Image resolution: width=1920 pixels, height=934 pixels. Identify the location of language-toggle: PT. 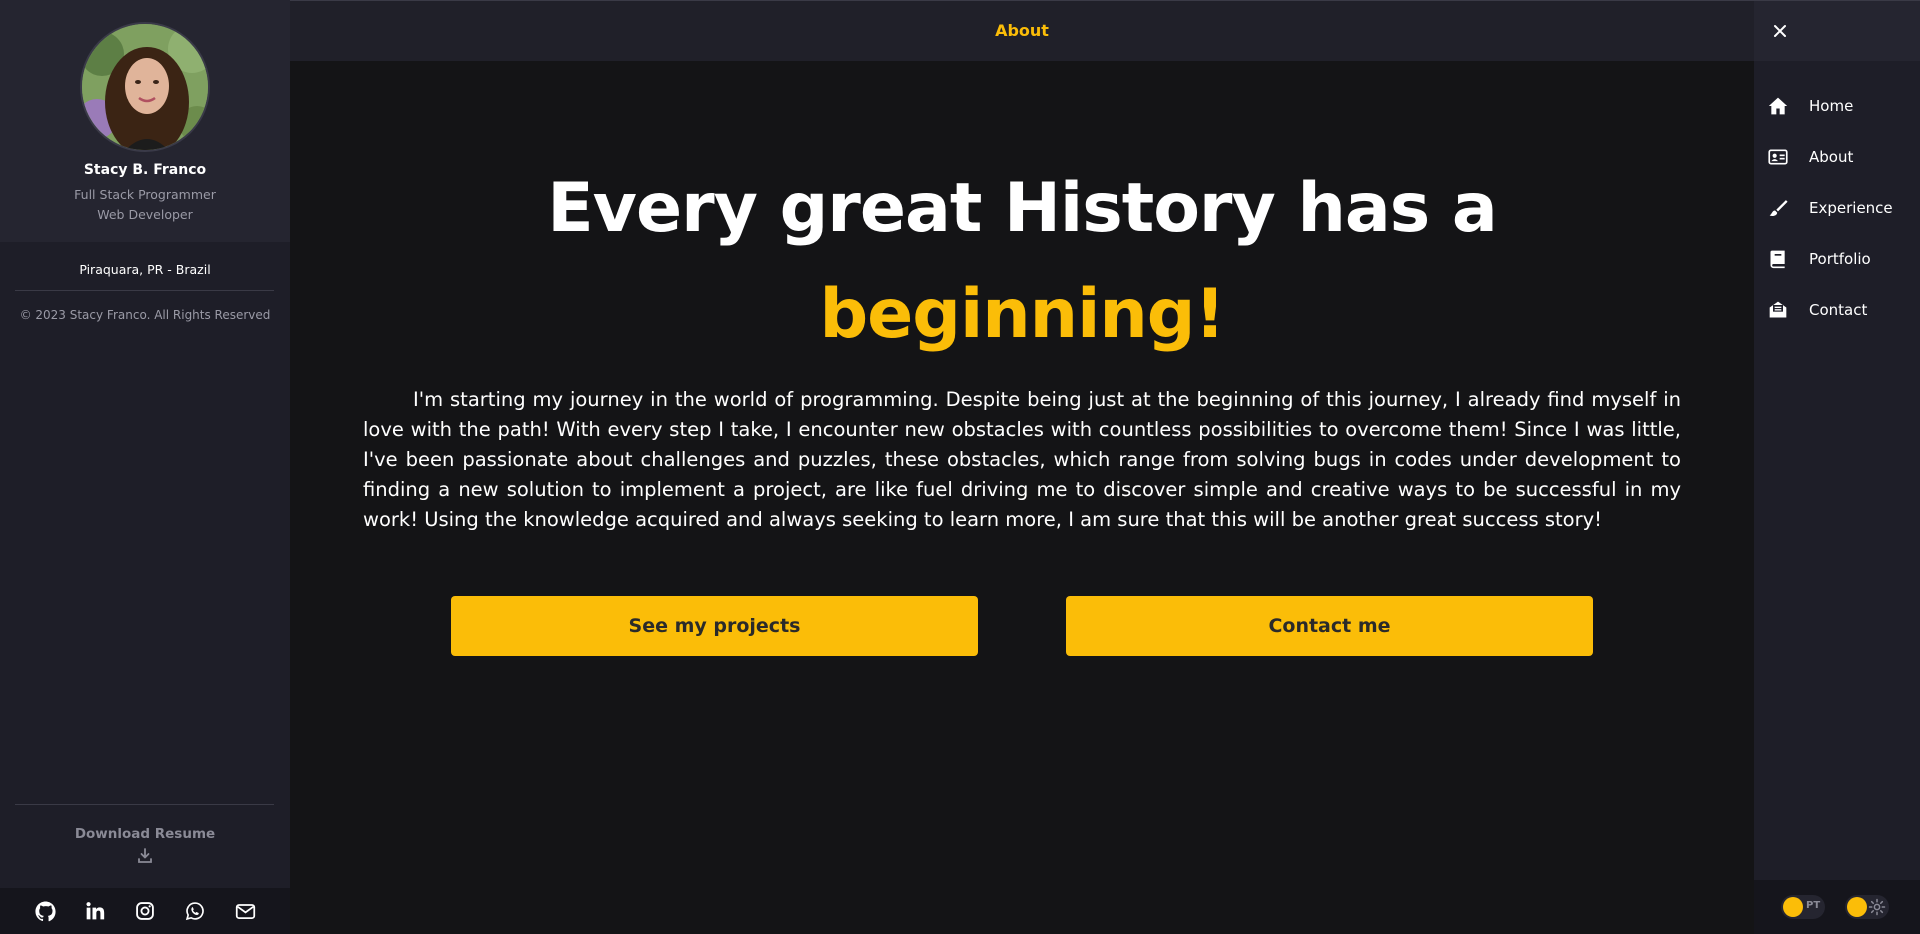
(1803, 907).